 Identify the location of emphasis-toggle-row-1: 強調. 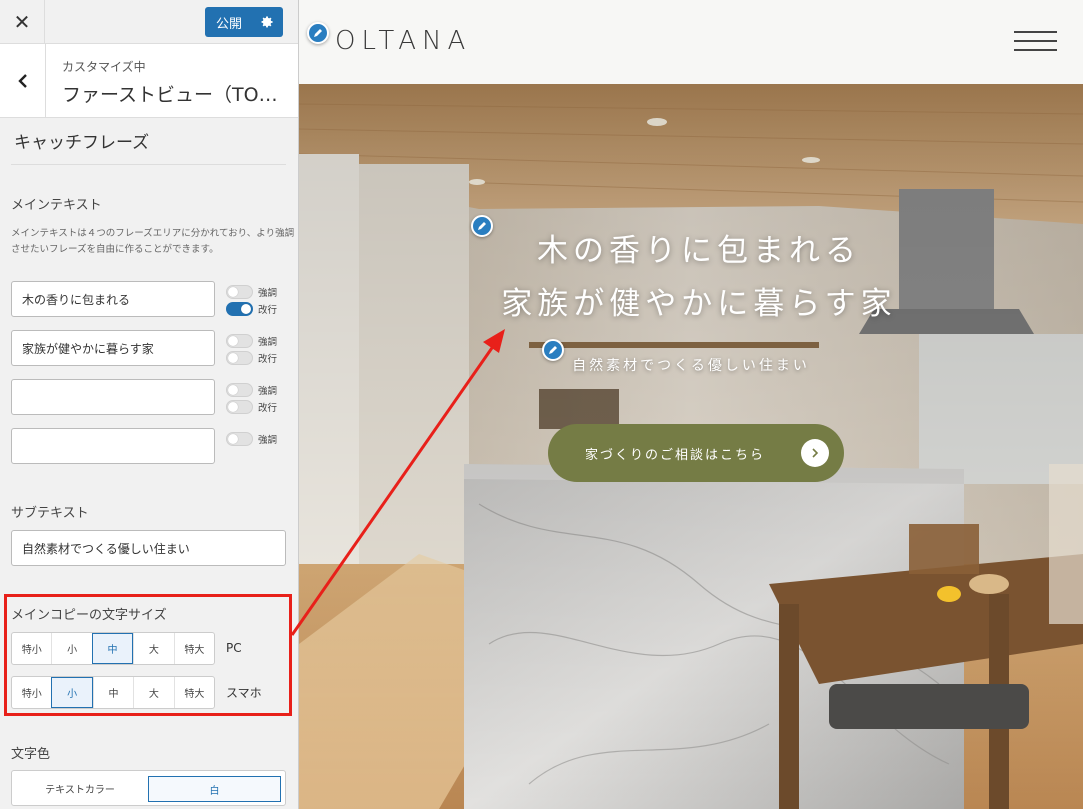
(251, 292).